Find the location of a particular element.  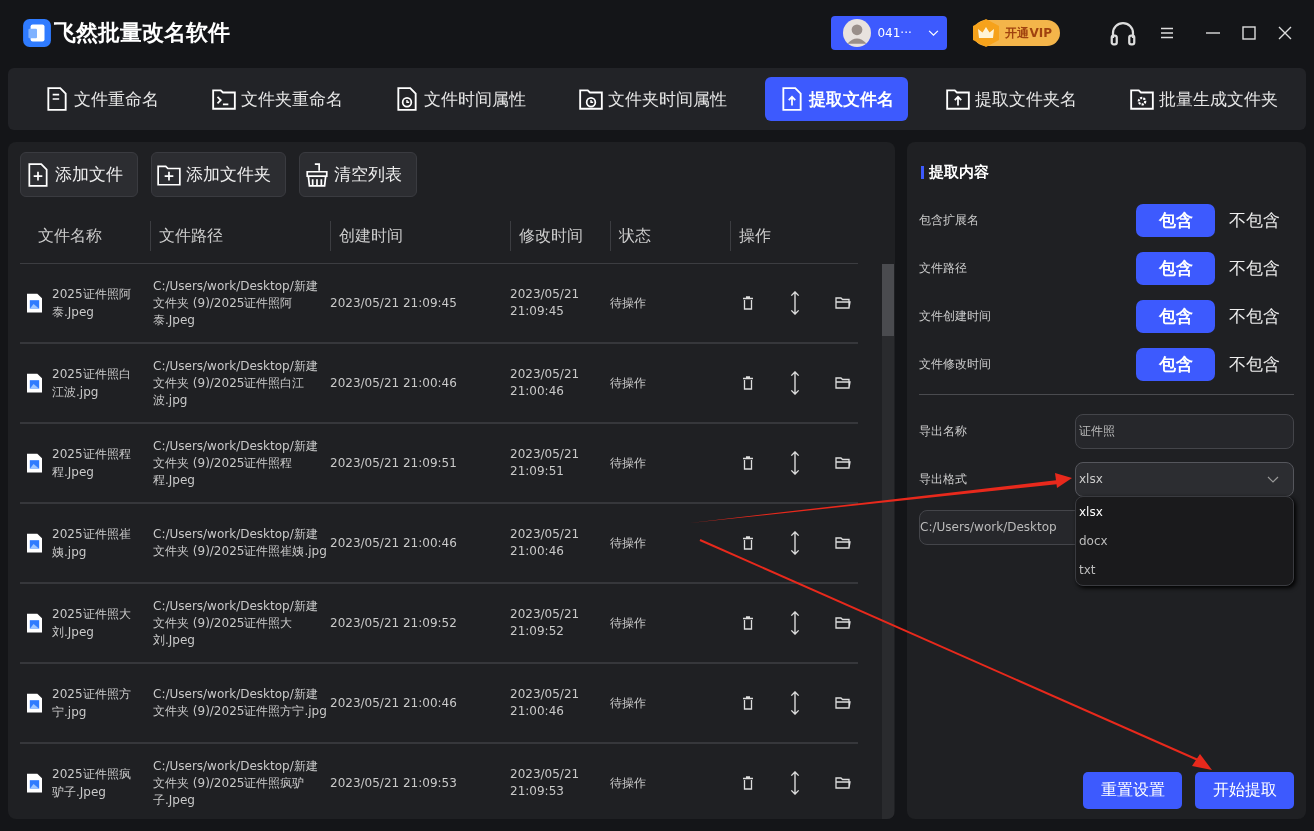

column-header: 修改时间 is located at coordinates (560, 236).